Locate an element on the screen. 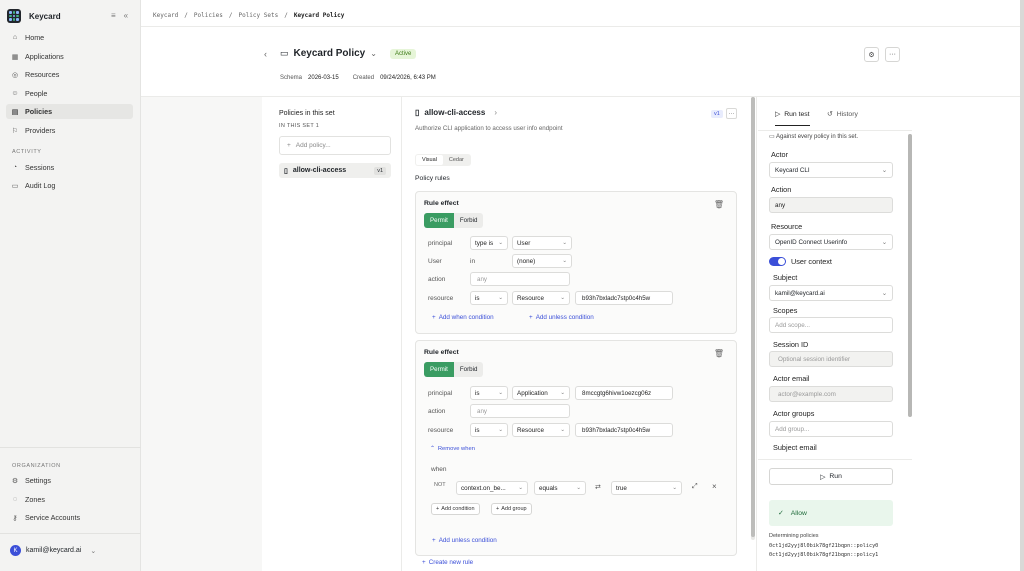 This screenshot has width=1024, height=571. user-menu: K kamil@keycard.ai ⌄ is located at coordinates (53, 550).